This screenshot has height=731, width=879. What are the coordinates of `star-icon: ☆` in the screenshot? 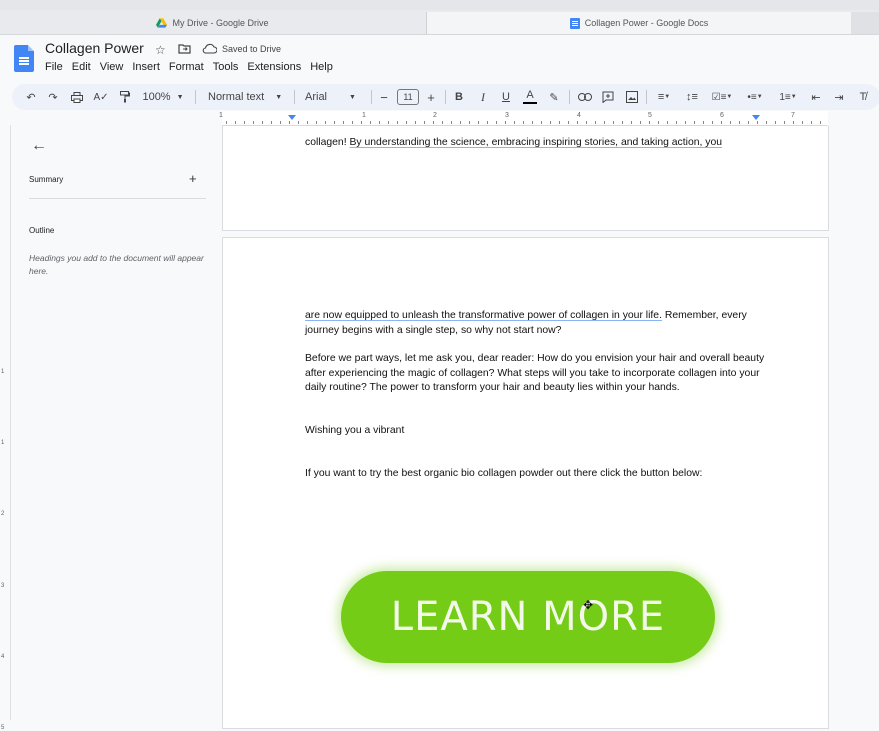 It's located at (160, 50).